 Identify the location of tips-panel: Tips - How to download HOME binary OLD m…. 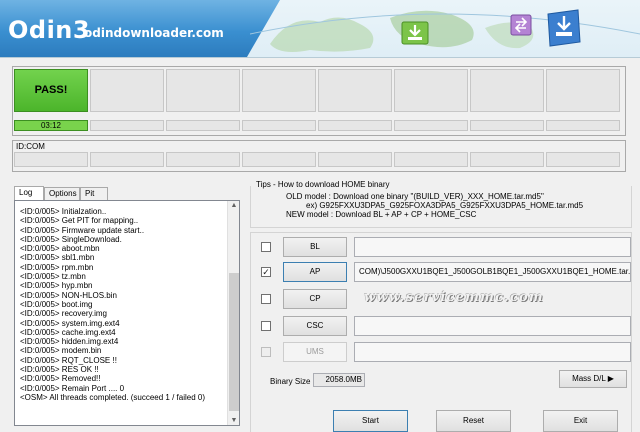
(441, 203).